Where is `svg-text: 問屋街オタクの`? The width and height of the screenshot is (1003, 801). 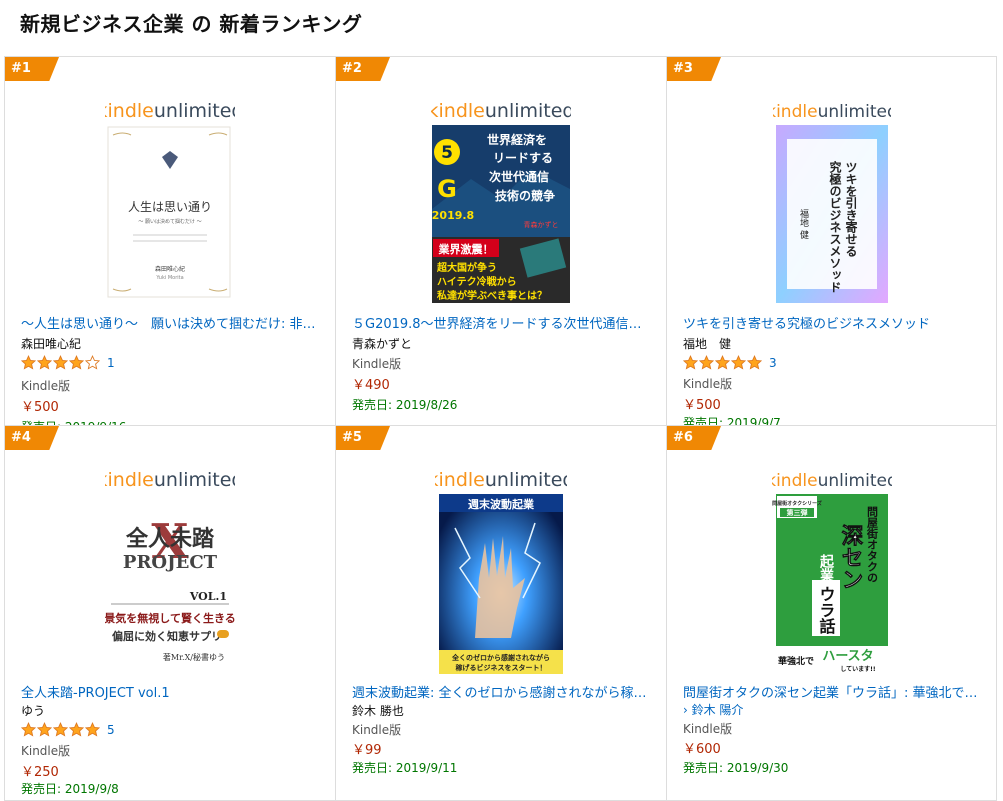 svg-text: 問屋街オタクの is located at coordinates (872, 544).